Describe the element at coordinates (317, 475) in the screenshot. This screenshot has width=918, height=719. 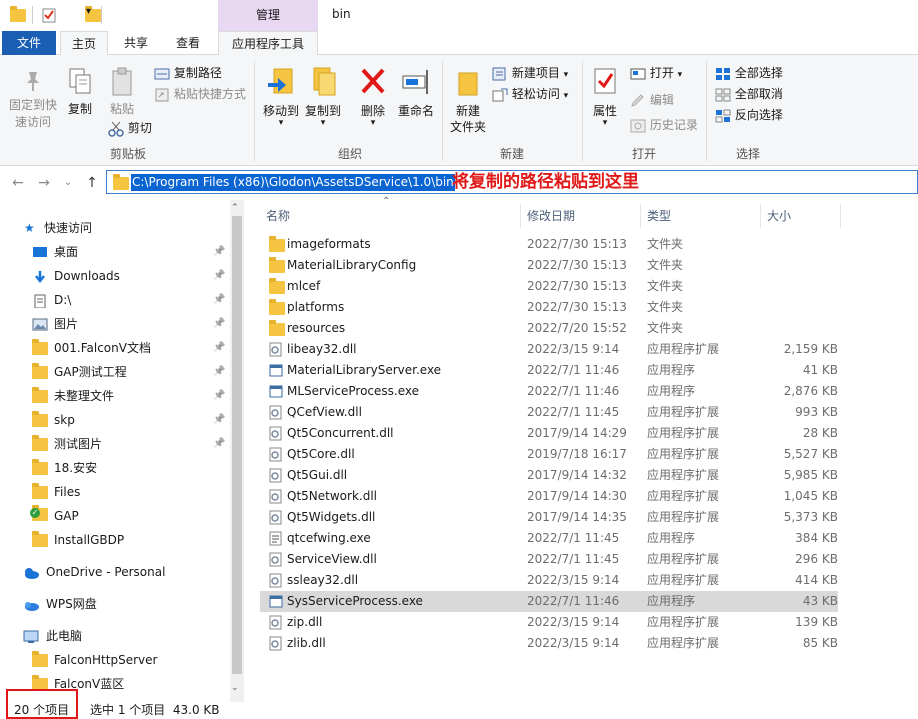
I see `file-name: Qt5Gui.dll` at that location.